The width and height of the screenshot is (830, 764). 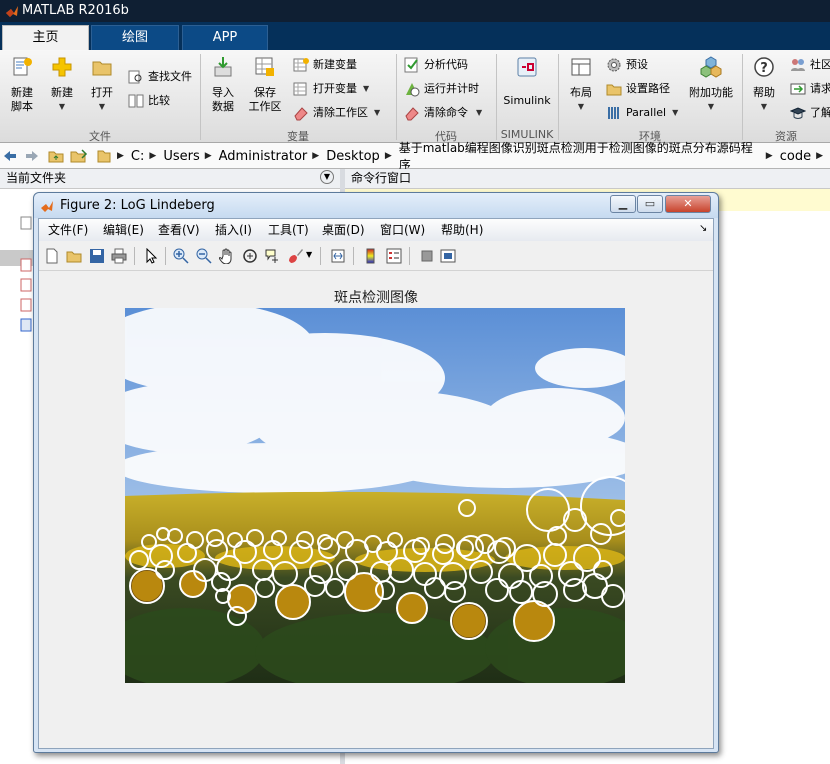 I want to click on save-icon, so click(x=97, y=256).